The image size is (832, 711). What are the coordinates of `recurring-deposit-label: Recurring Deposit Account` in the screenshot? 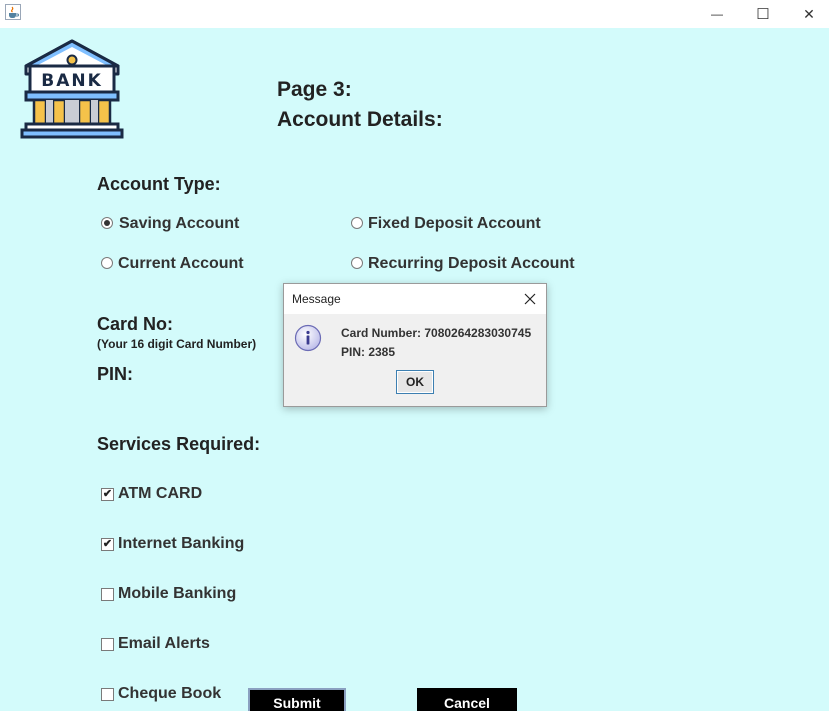 It's located at (471, 264).